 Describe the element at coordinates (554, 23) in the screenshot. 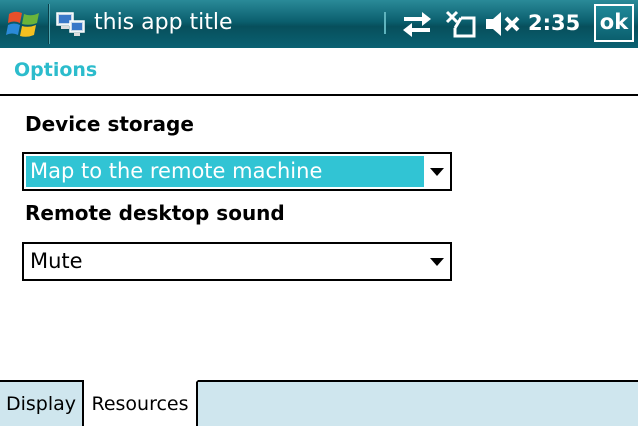

I see `clock: 2:35` at that location.